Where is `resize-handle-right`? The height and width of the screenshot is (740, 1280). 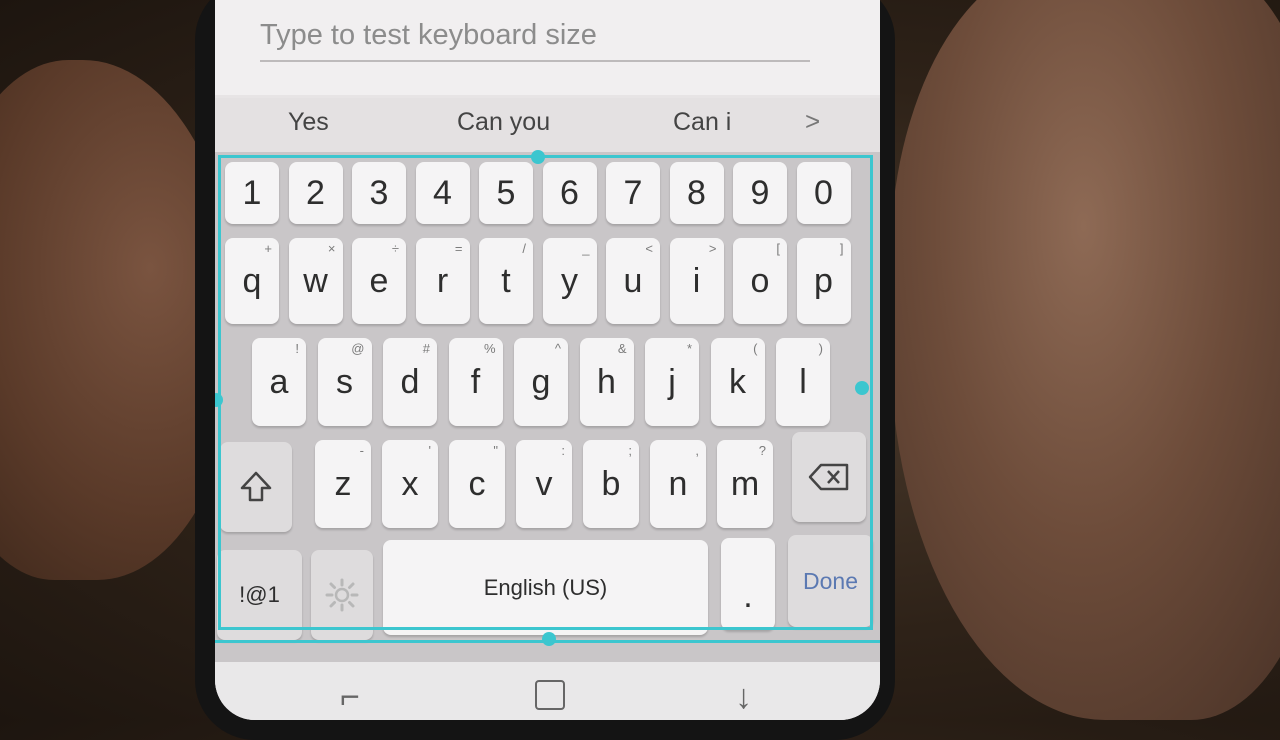
resize-handle-right is located at coordinates (862, 388).